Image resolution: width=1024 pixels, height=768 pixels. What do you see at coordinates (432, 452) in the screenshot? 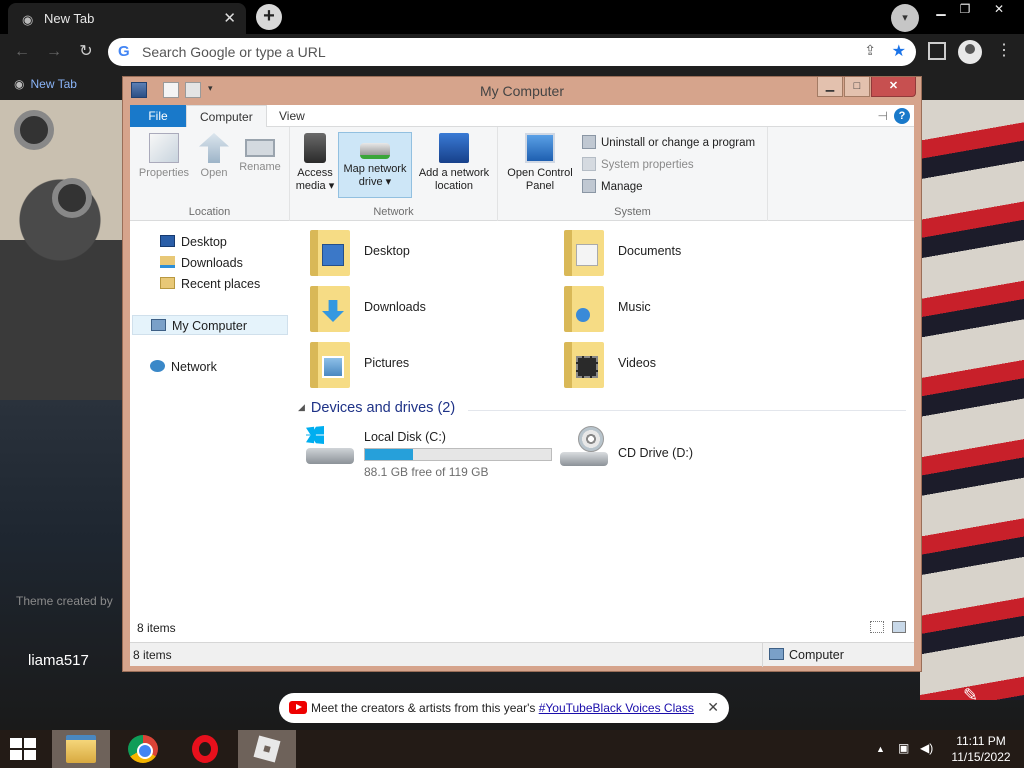
I see `drive-c: Local Disk (C:) 88.1 GB free of 119 GB` at bounding box center [432, 452].